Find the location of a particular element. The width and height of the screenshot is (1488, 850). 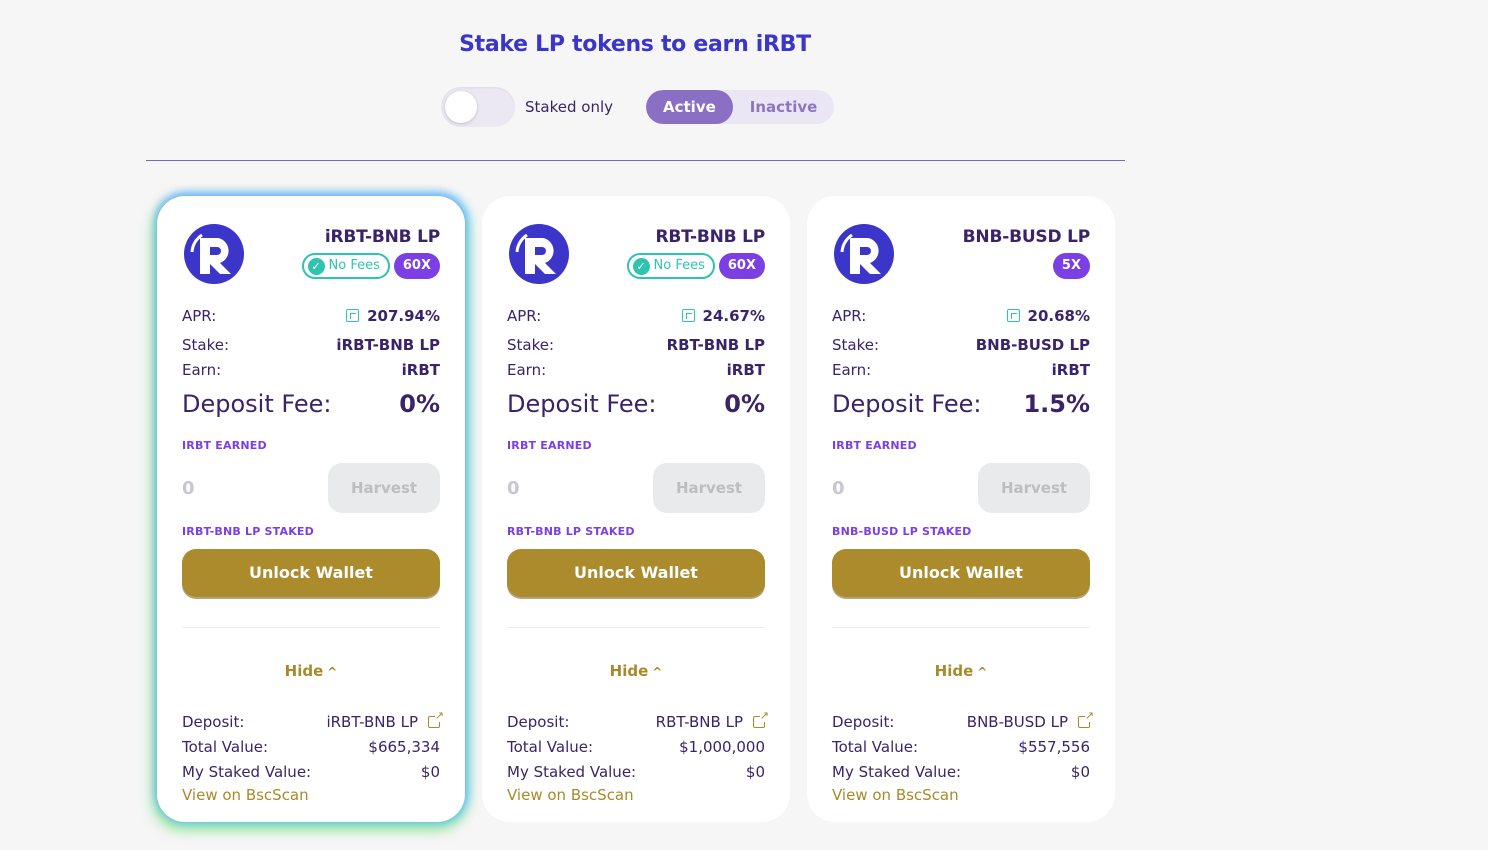

token-logo-icon is located at coordinates (539, 254).